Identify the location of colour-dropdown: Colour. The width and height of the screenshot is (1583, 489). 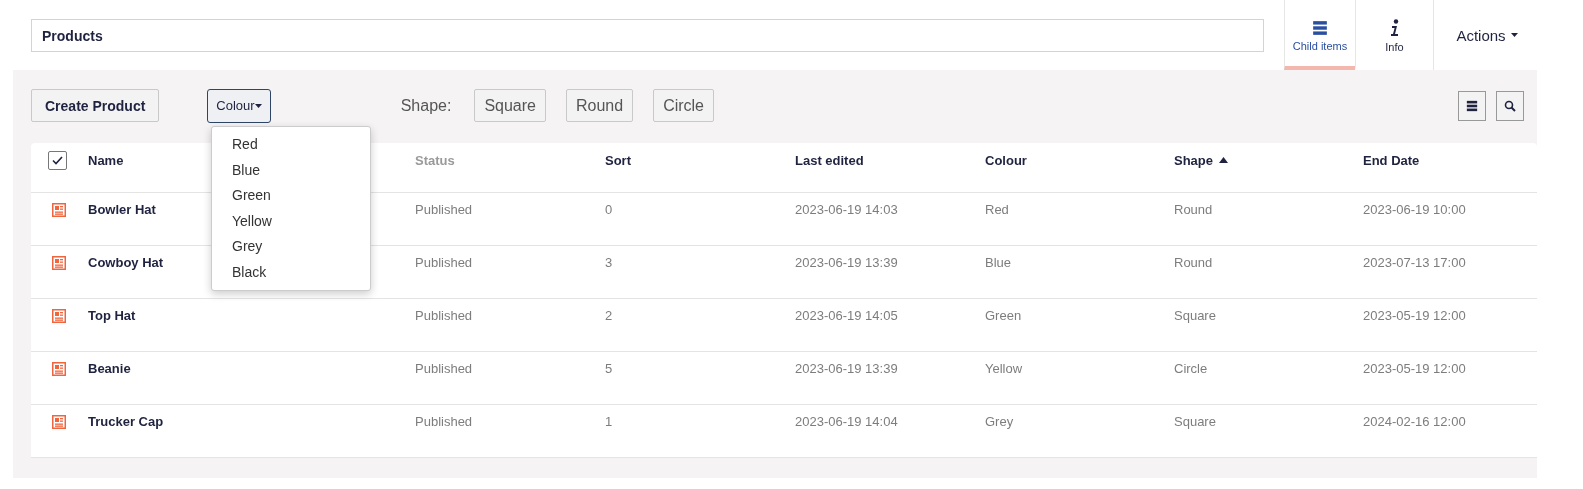
(239, 105).